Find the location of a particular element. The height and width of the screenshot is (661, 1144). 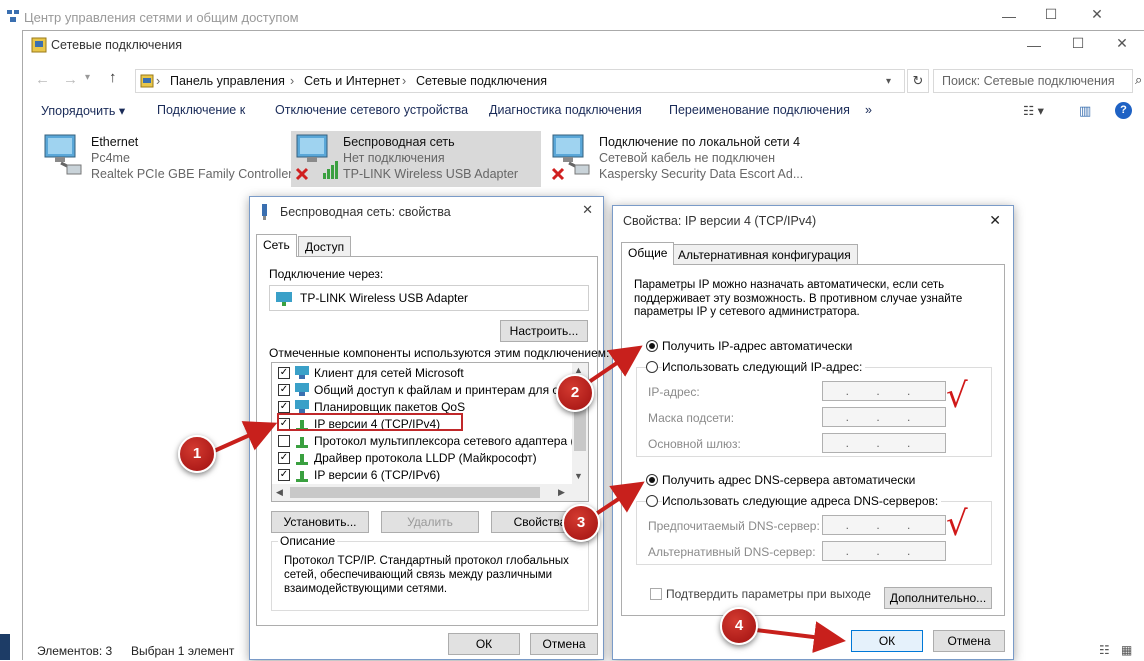

subnet-mask-field: . . . is located at coordinates (884, 417).